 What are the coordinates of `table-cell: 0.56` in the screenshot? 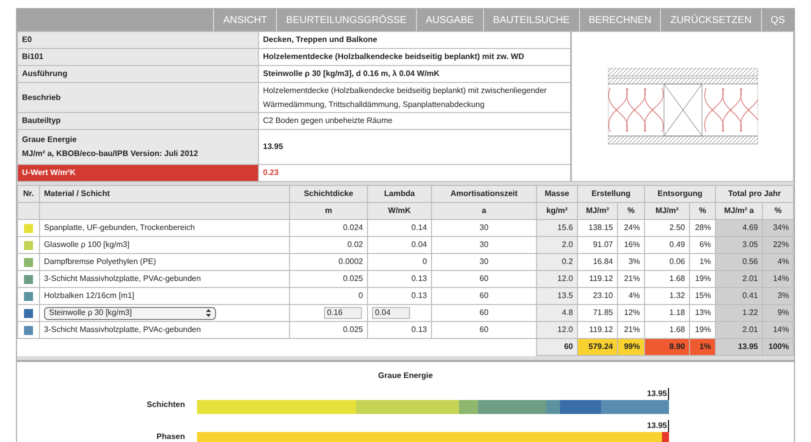 It's located at (750, 261).